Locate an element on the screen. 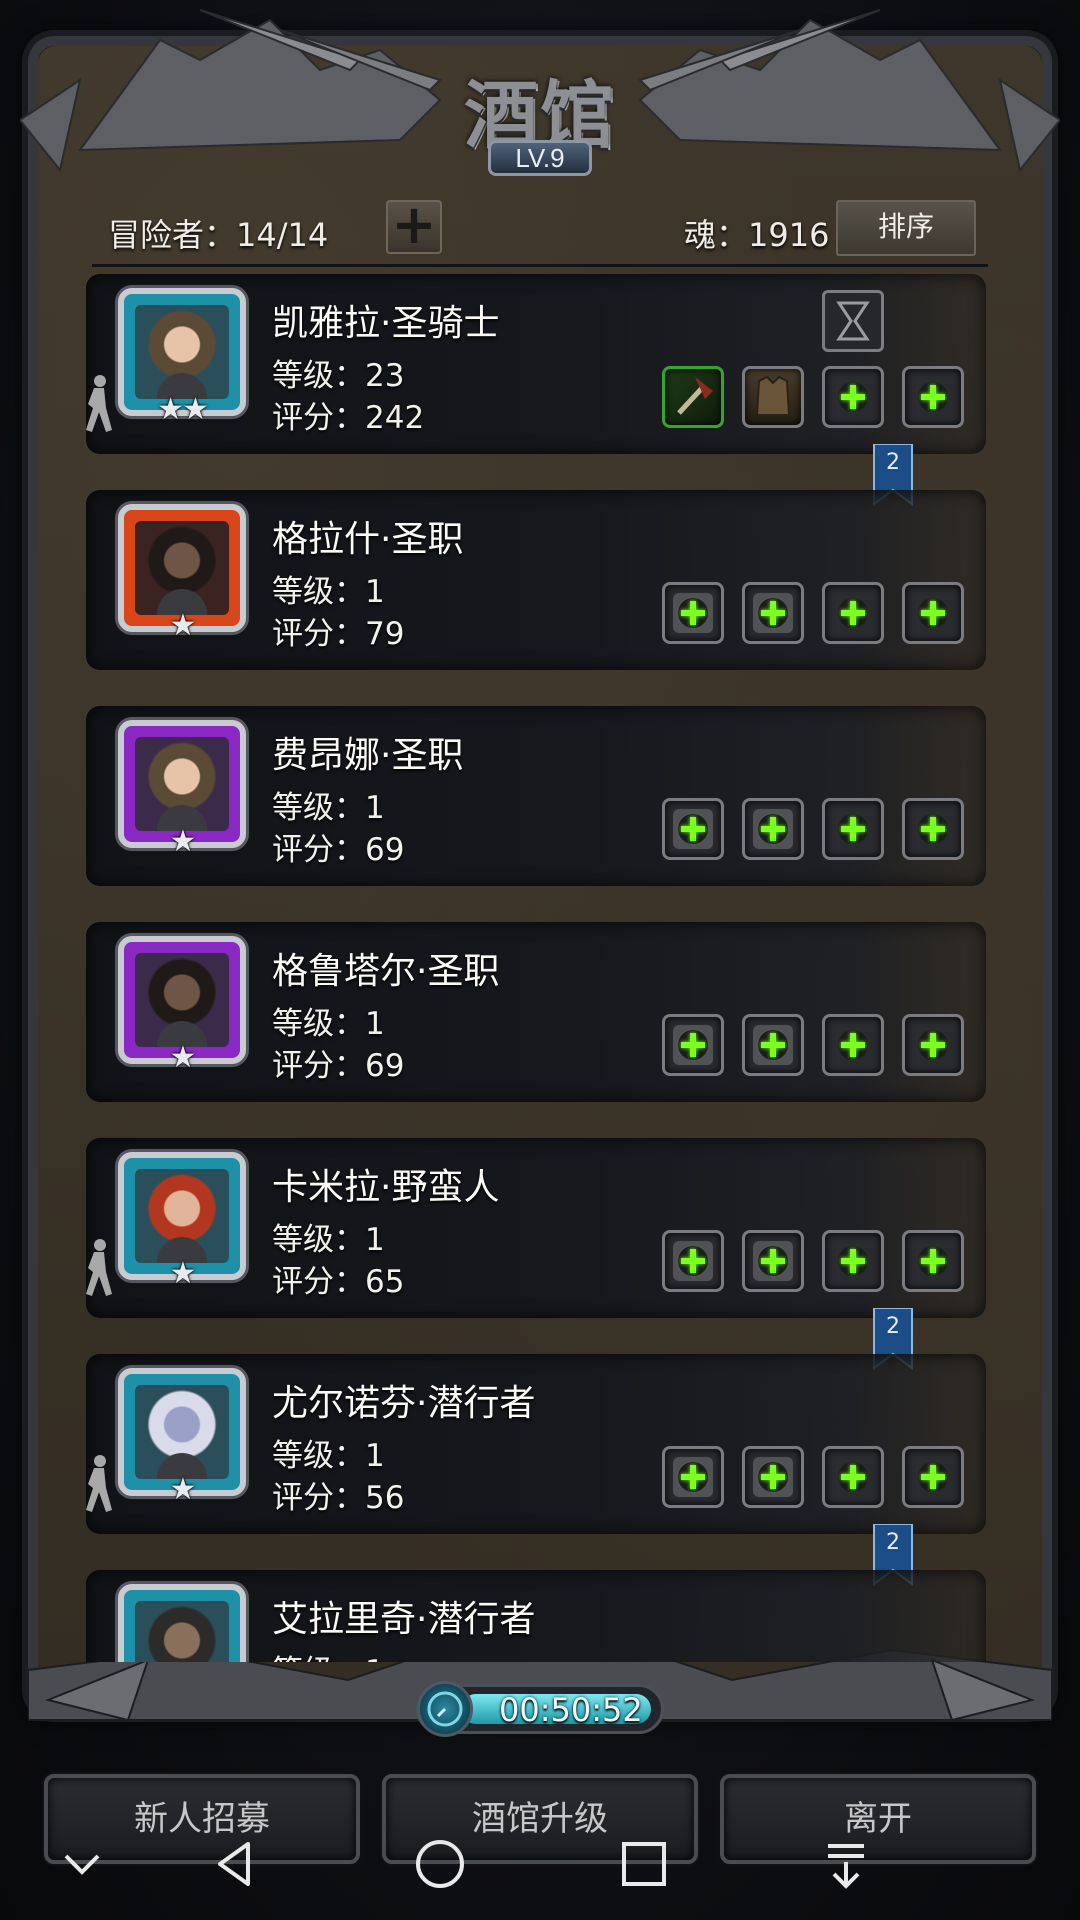  home-icon is located at coordinates (440, 1864).